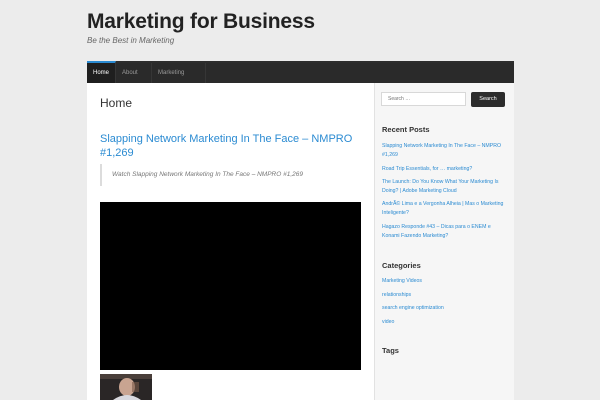  What do you see at coordinates (445, 295) in the screenshot?
I see `category-link: relationships` at bounding box center [445, 295].